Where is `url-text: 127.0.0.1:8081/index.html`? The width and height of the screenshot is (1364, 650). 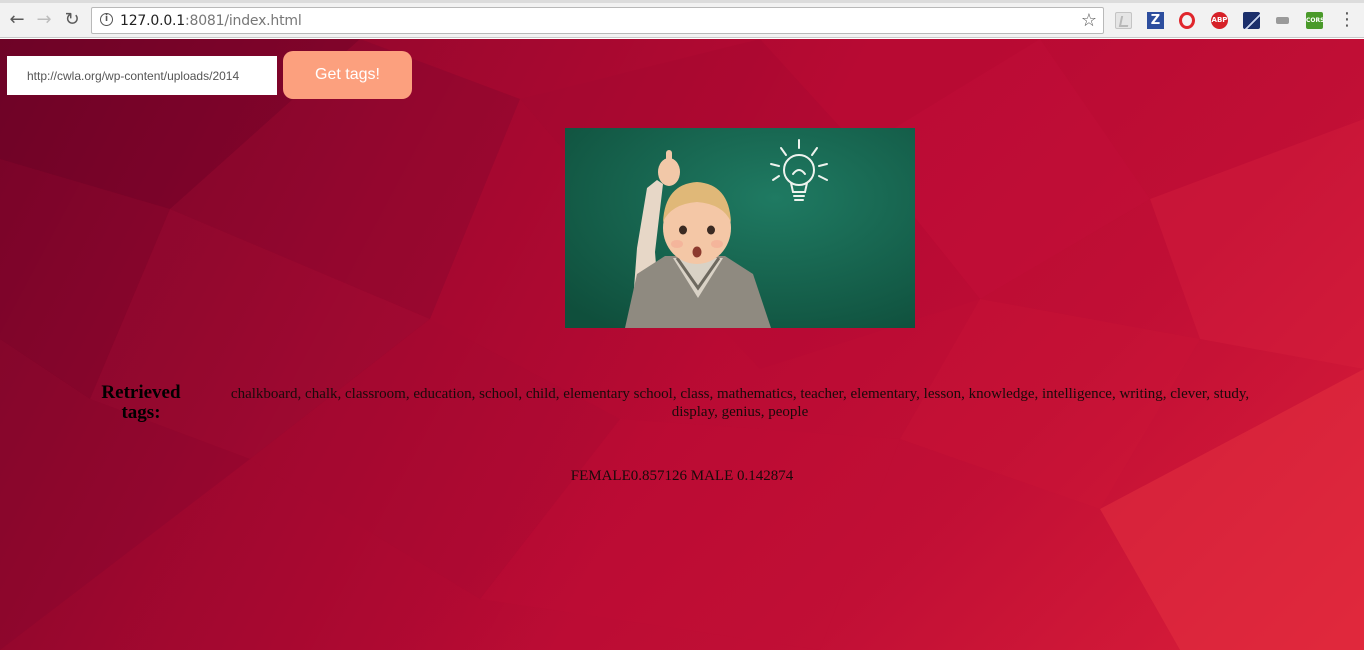
url-text: 127.0.0.1:8081/index.html is located at coordinates (211, 21).